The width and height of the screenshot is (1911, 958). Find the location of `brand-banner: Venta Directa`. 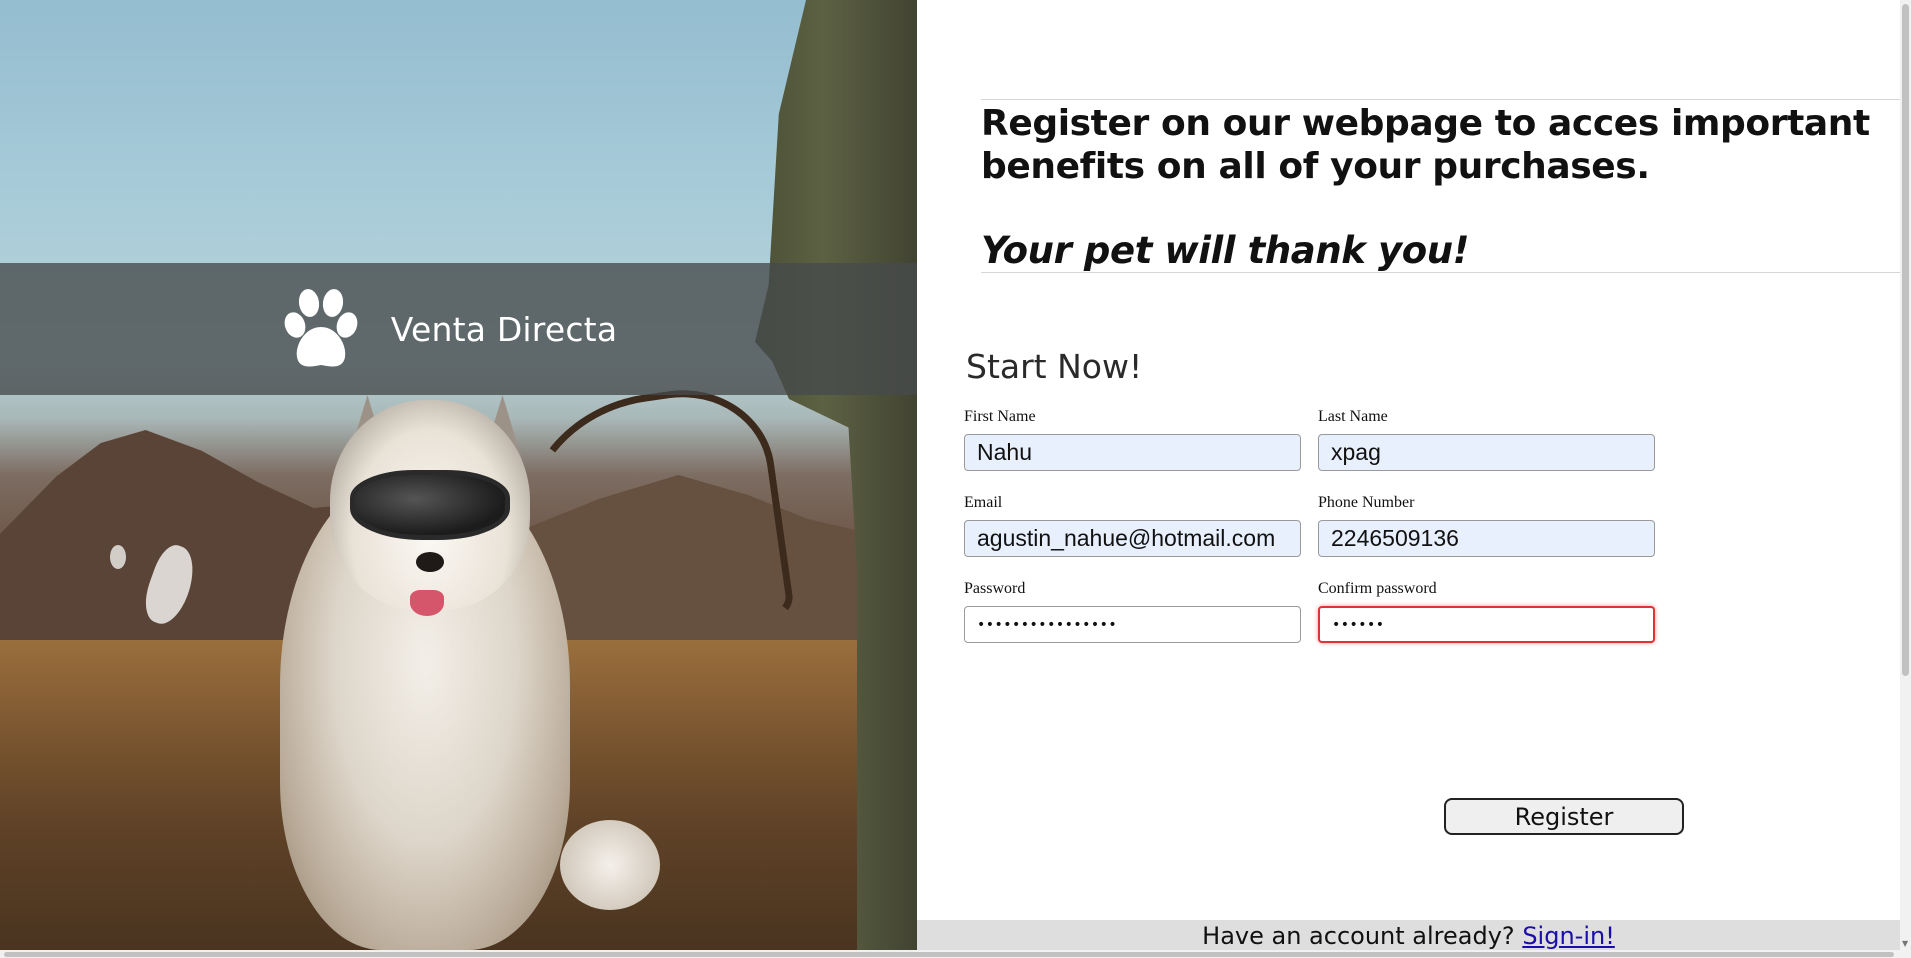

brand-banner: Venta Directa is located at coordinates (458, 329).